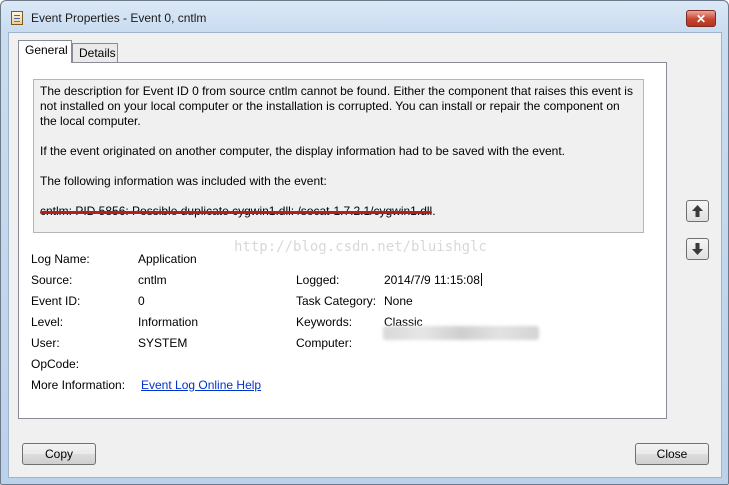 This screenshot has width=729, height=485. What do you see at coordinates (201, 385) in the screenshot?
I see `event-log-online-help-link: Event Log Online Help` at bounding box center [201, 385].